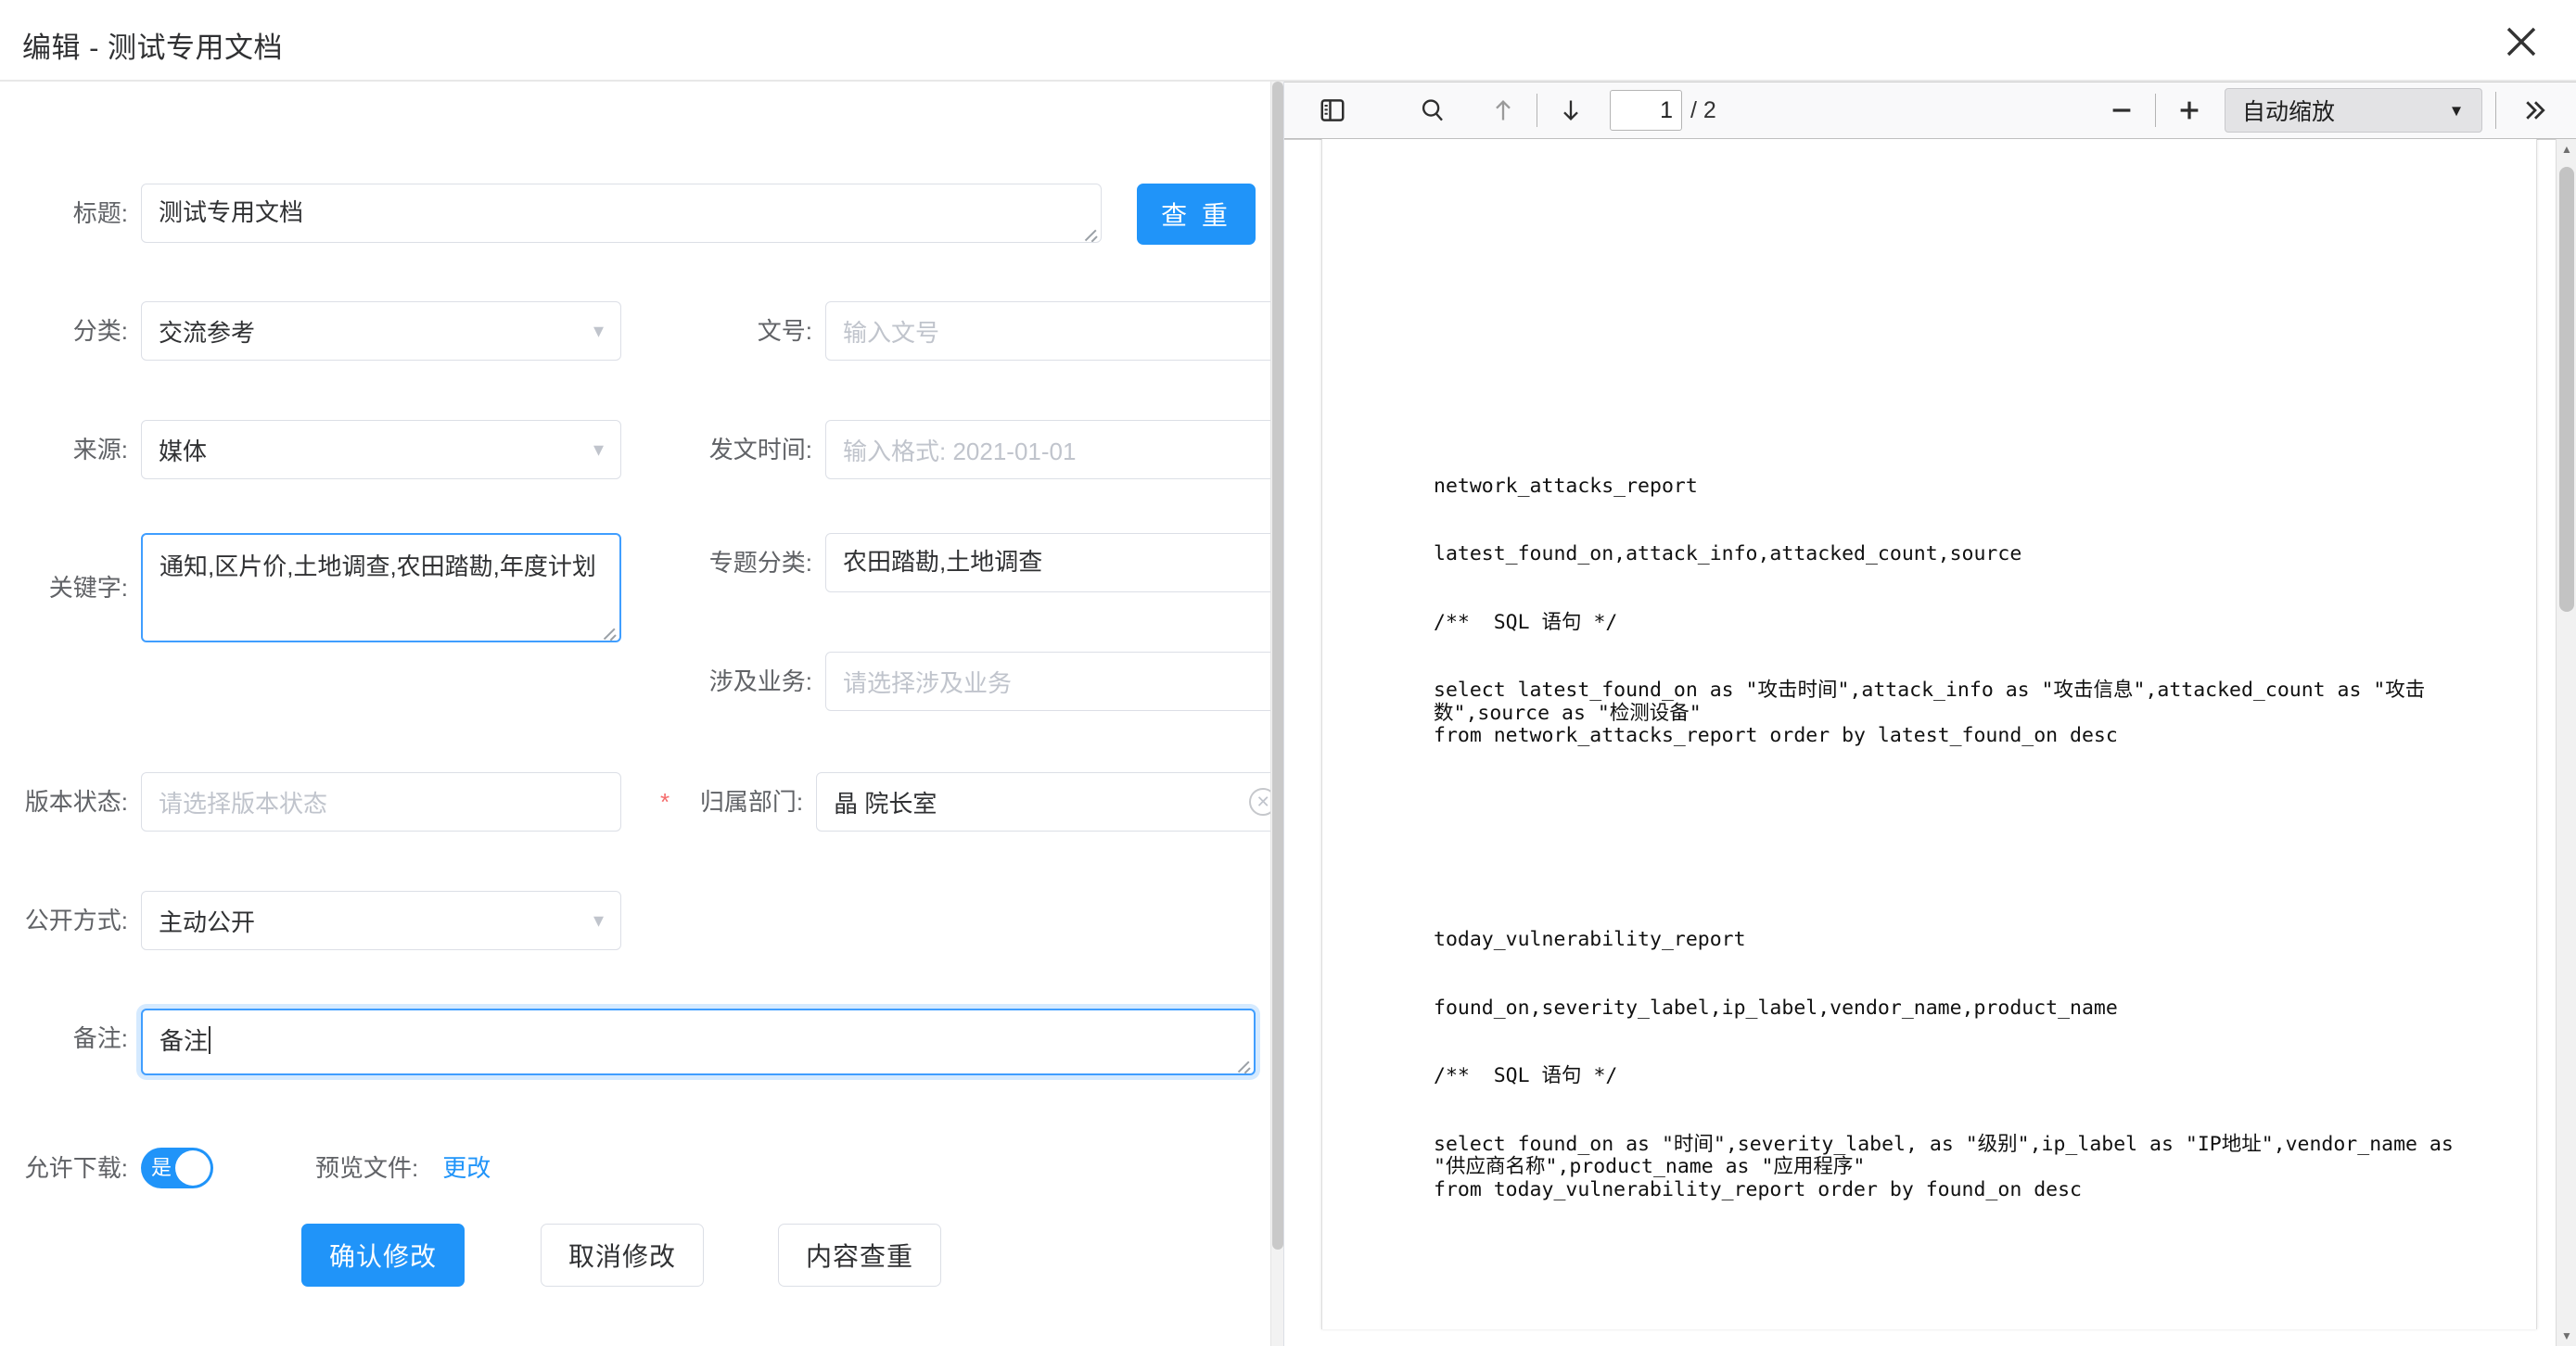 This screenshot has width=2576, height=1346. Describe the element at coordinates (2521, 42) in the screenshot. I see `close-icon` at that location.